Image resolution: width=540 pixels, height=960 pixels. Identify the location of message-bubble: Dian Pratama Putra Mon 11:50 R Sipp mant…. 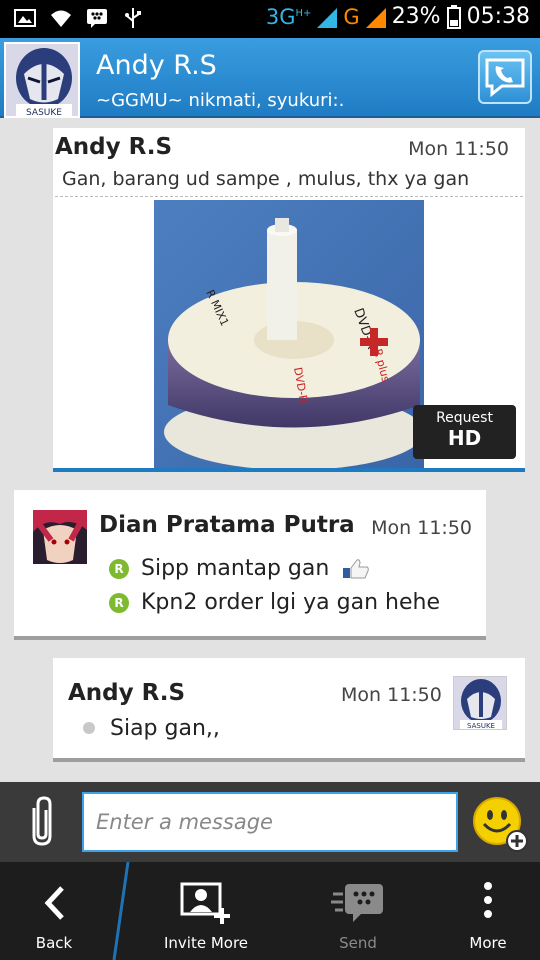
(250, 565).